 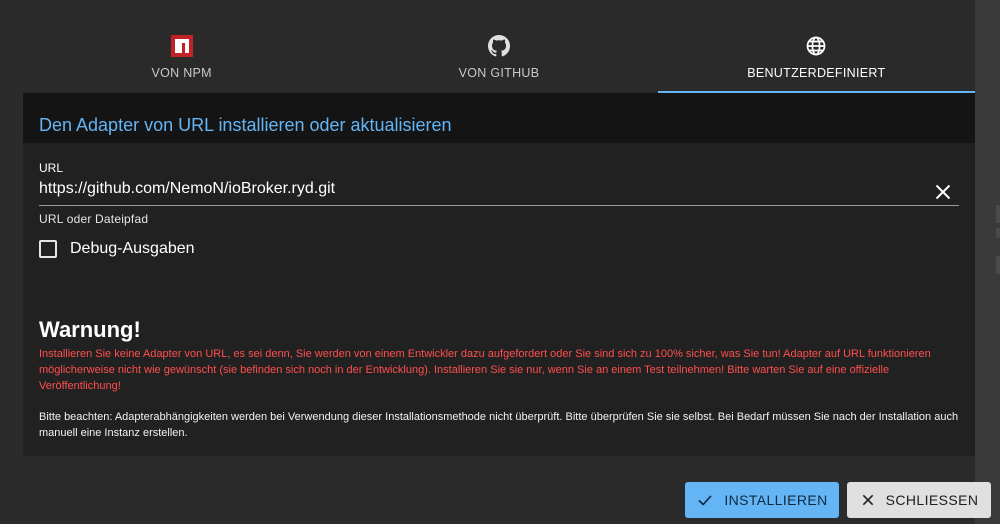 What do you see at coordinates (987, 262) in the screenshot?
I see `background-overlay` at bounding box center [987, 262].